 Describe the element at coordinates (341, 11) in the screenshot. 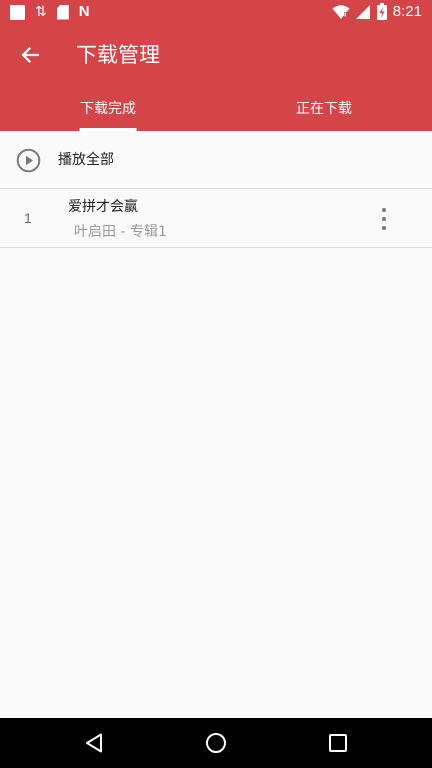

I see `wifi-icon` at that location.